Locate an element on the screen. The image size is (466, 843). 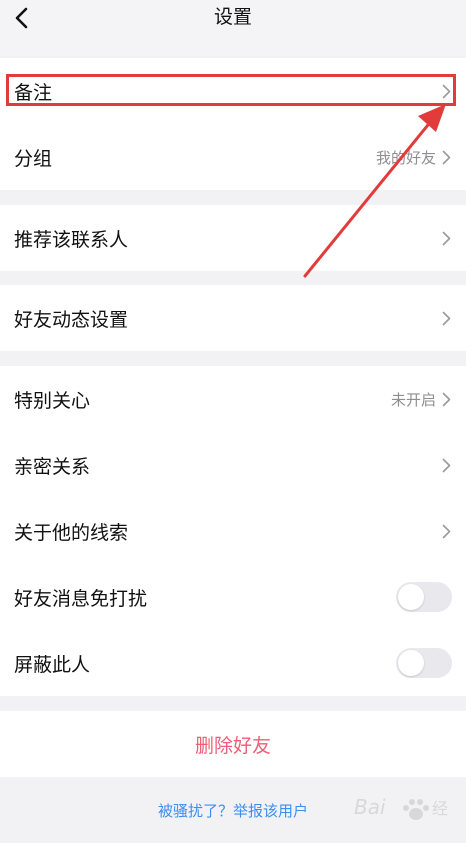
settings-group-recommend: 推荐该联系人 is located at coordinates (233, 238).